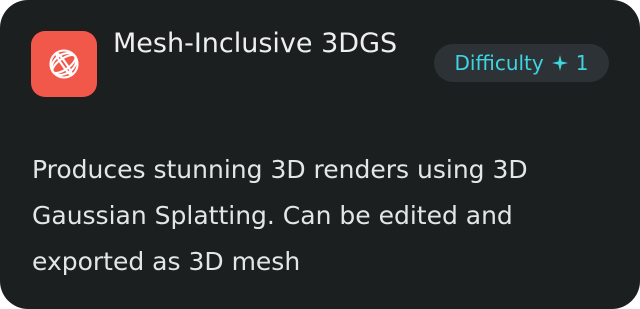 The image size is (640, 309). I want to click on difficulty-value: 1, so click(582, 63).